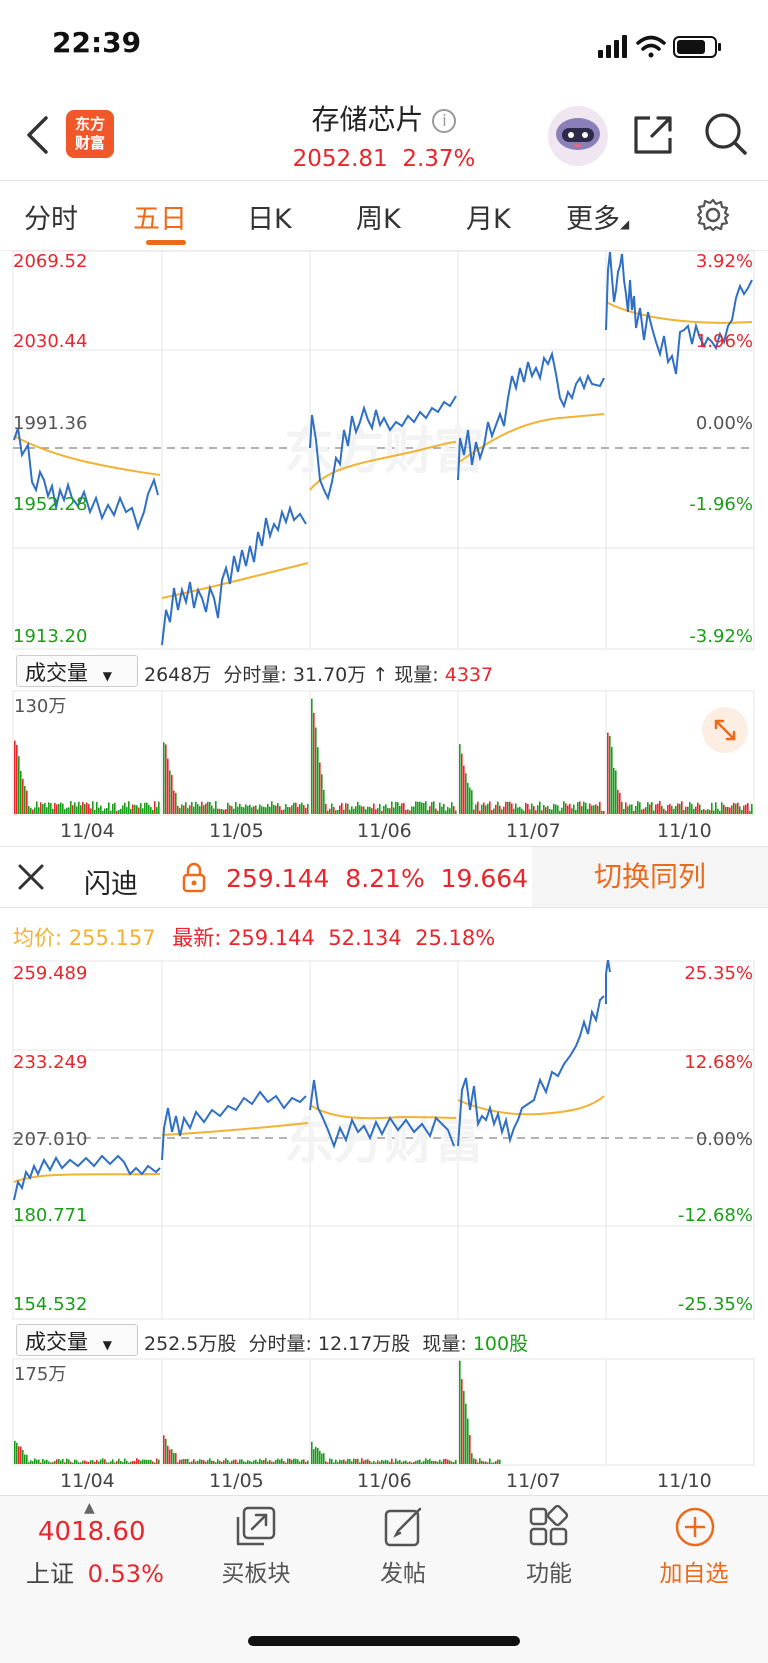 This screenshot has height=1663, width=768. I want to click on y-right-3: -1.96%, so click(721, 504).